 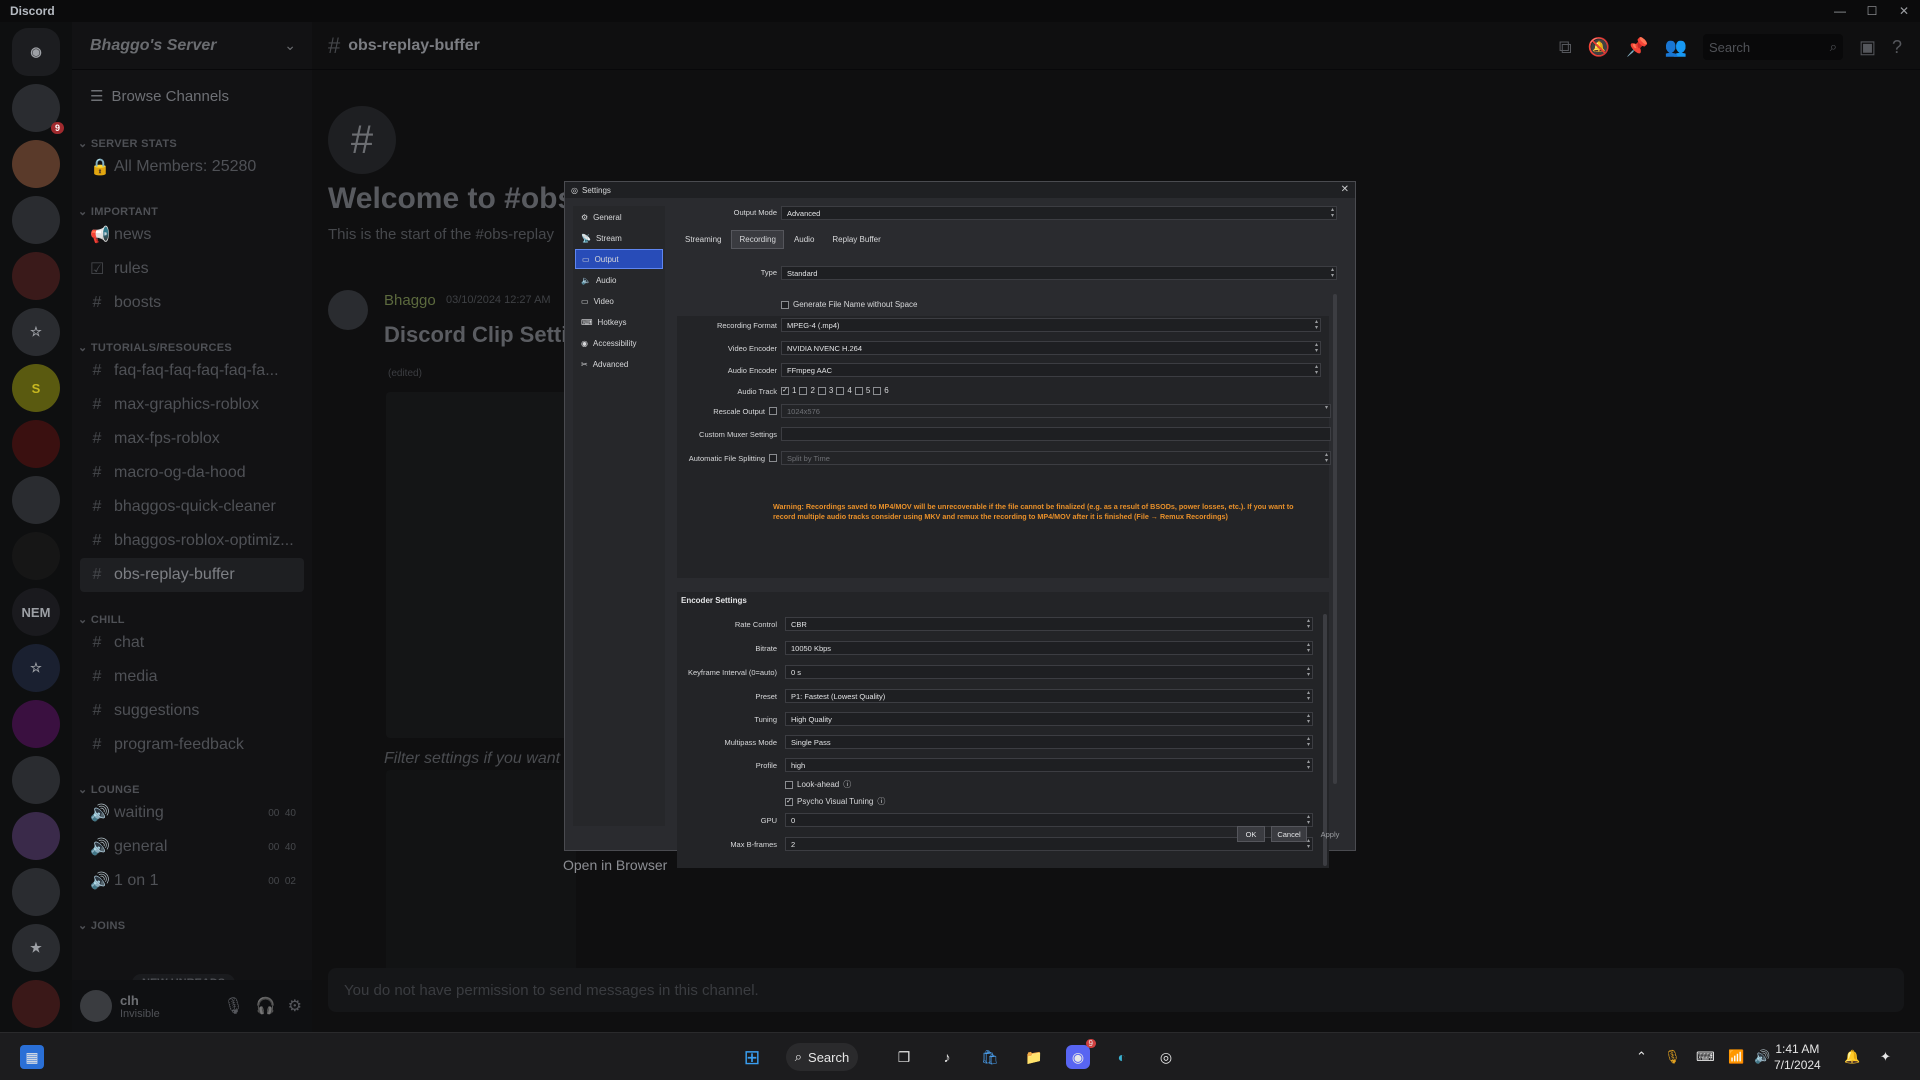 I want to click on task-view-icon: ❐, so click(x=904, y=1057).